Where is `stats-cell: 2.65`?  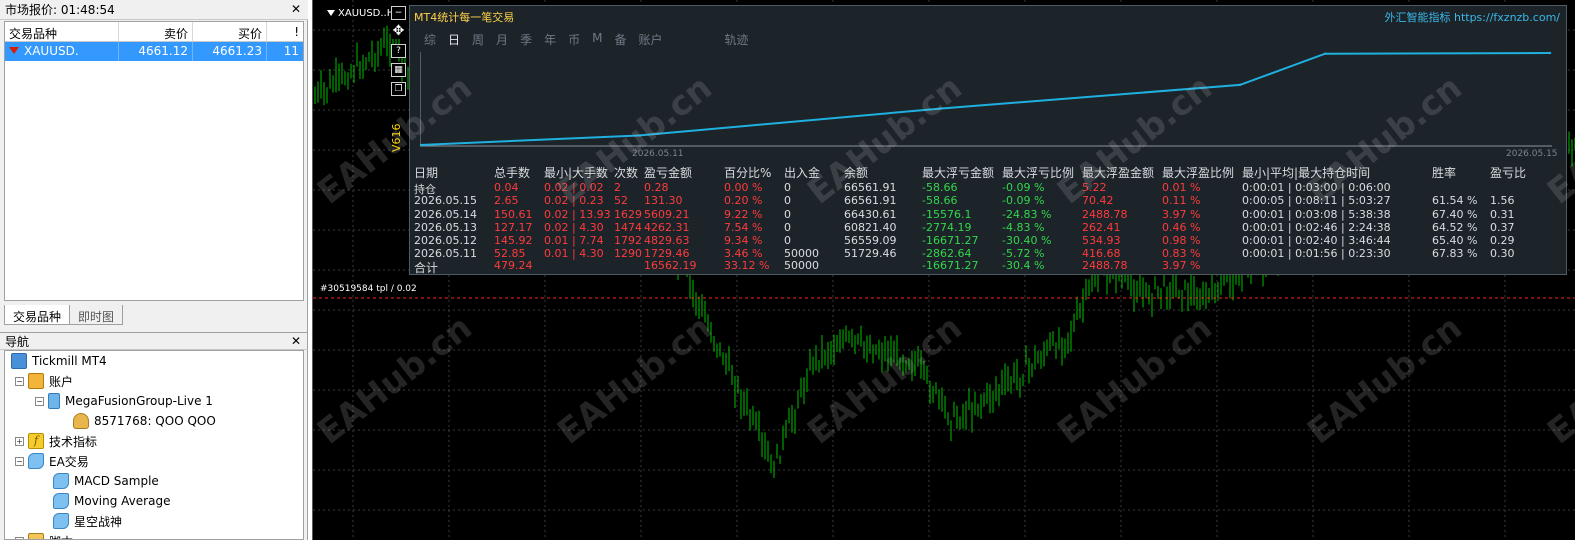 stats-cell: 2.65 is located at coordinates (506, 201).